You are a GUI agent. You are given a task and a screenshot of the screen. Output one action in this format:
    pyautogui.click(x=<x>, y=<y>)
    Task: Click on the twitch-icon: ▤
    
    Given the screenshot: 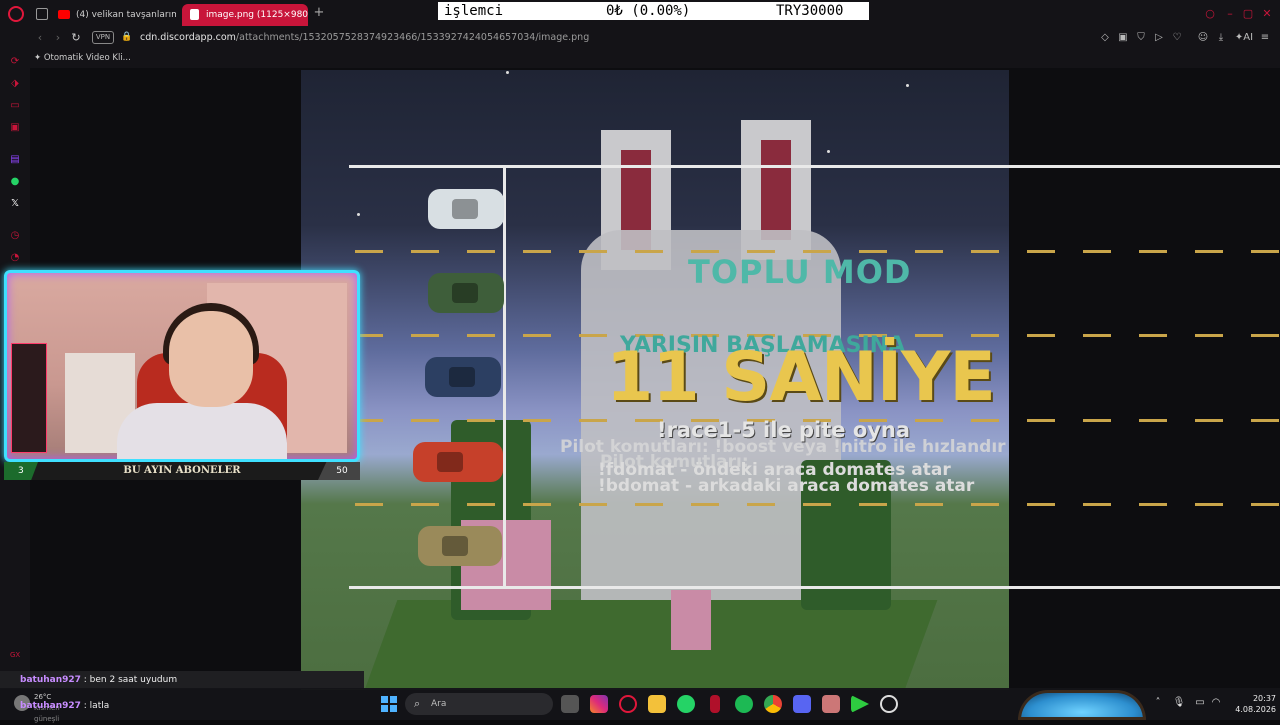 What is the action you would take?
    pyautogui.click(x=15, y=160)
    